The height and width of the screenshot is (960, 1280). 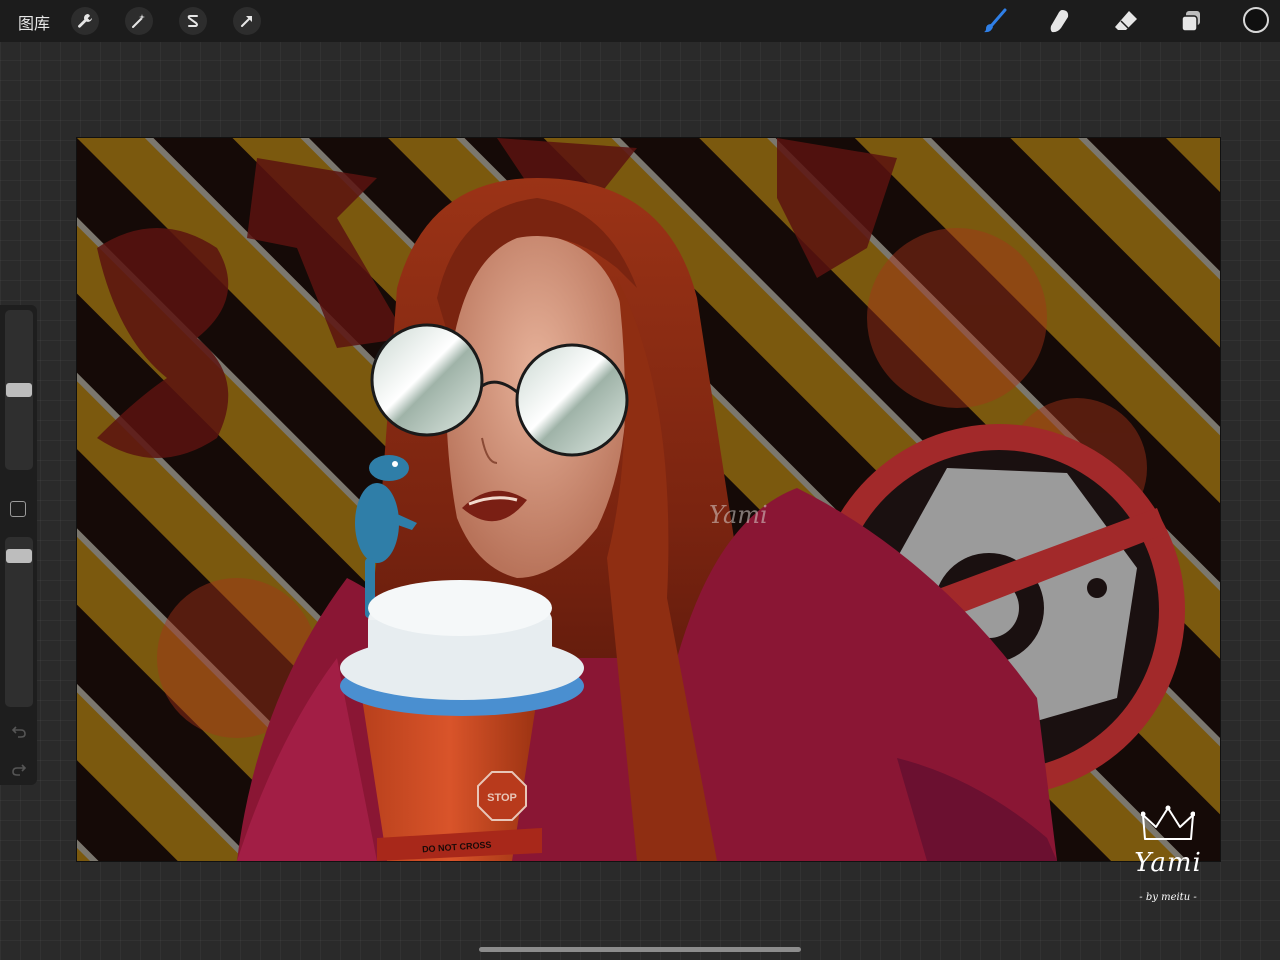 I want to click on transform-button, so click(x=247, y=21).